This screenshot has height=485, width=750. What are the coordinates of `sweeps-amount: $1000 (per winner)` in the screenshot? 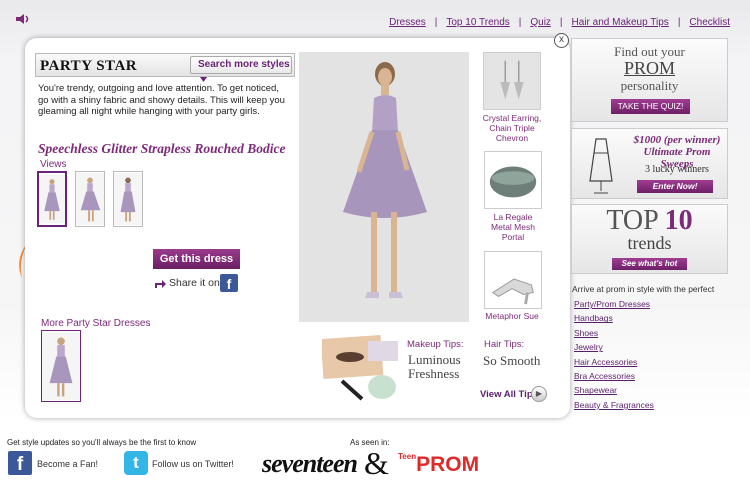 It's located at (677, 140).